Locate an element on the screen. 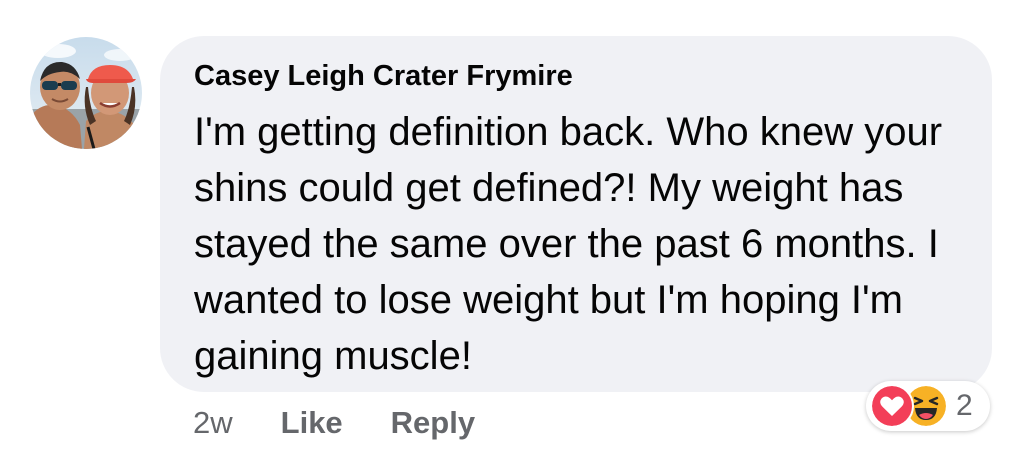  comment-author: Casey Leigh Crater Frymire is located at coordinates (383, 76).